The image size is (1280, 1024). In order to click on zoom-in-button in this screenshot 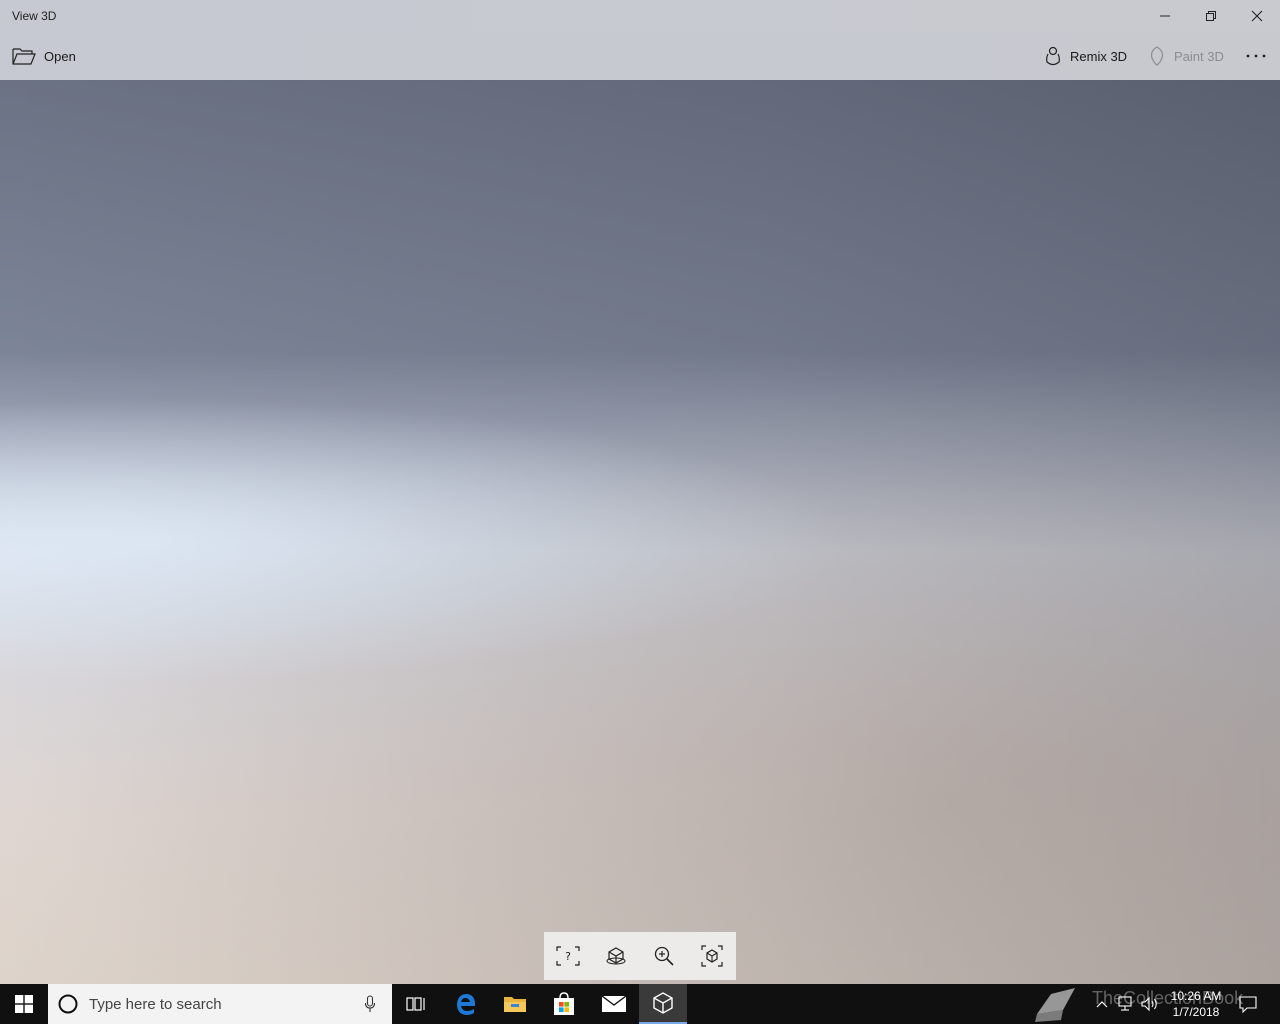, I will do `click(664, 956)`.